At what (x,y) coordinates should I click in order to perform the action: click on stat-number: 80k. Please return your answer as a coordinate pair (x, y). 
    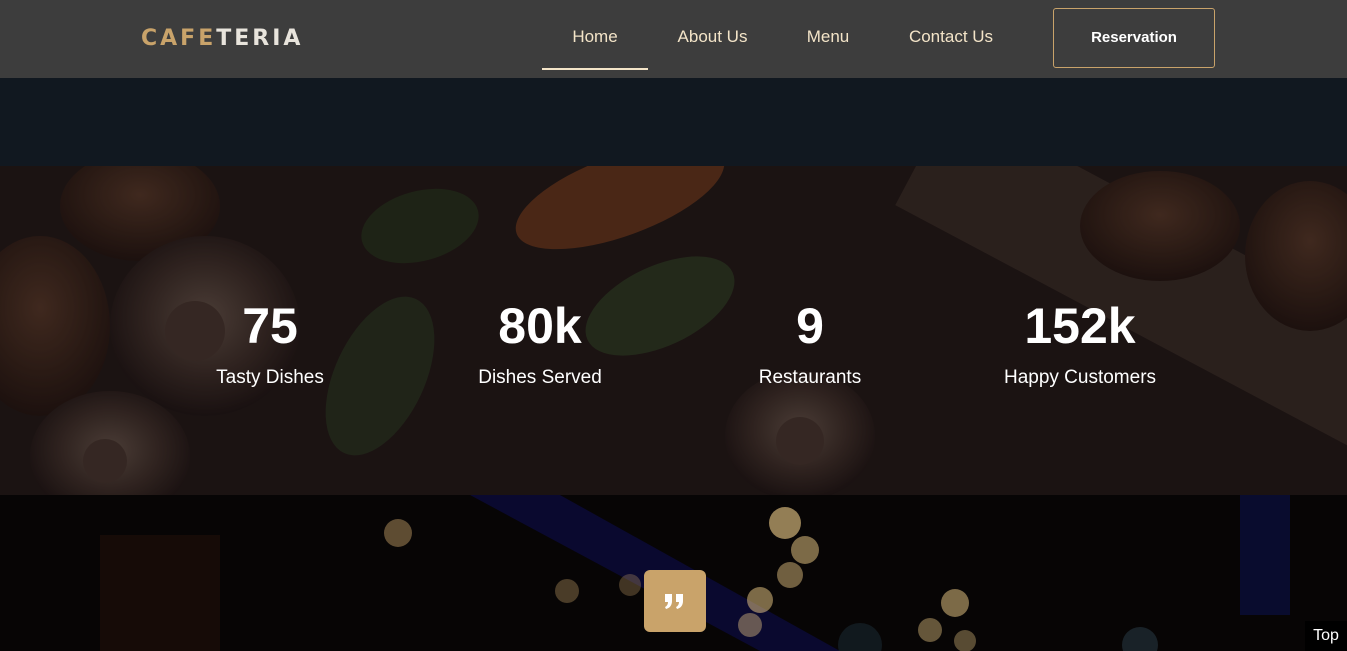
    Looking at the image, I should click on (540, 326).